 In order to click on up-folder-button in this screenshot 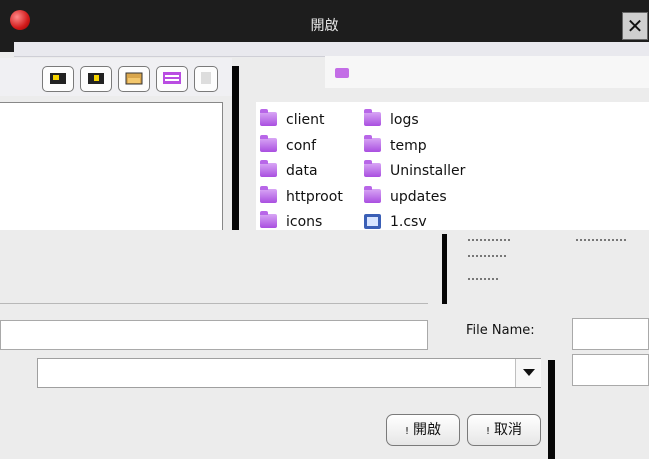, I will do `click(58, 79)`.